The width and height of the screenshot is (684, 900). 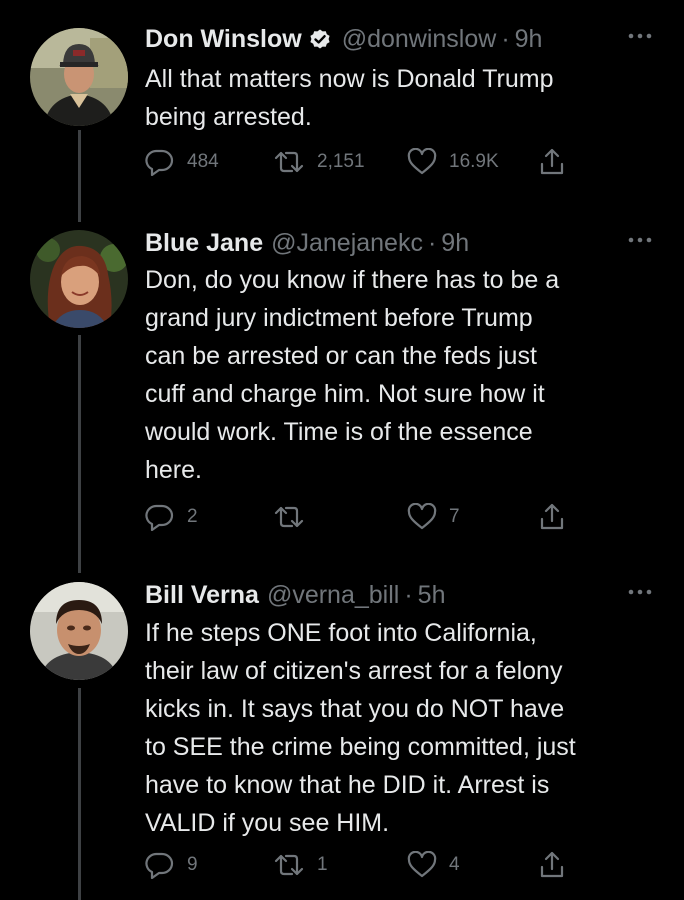 I want to click on reply-button: 484, so click(x=182, y=162).